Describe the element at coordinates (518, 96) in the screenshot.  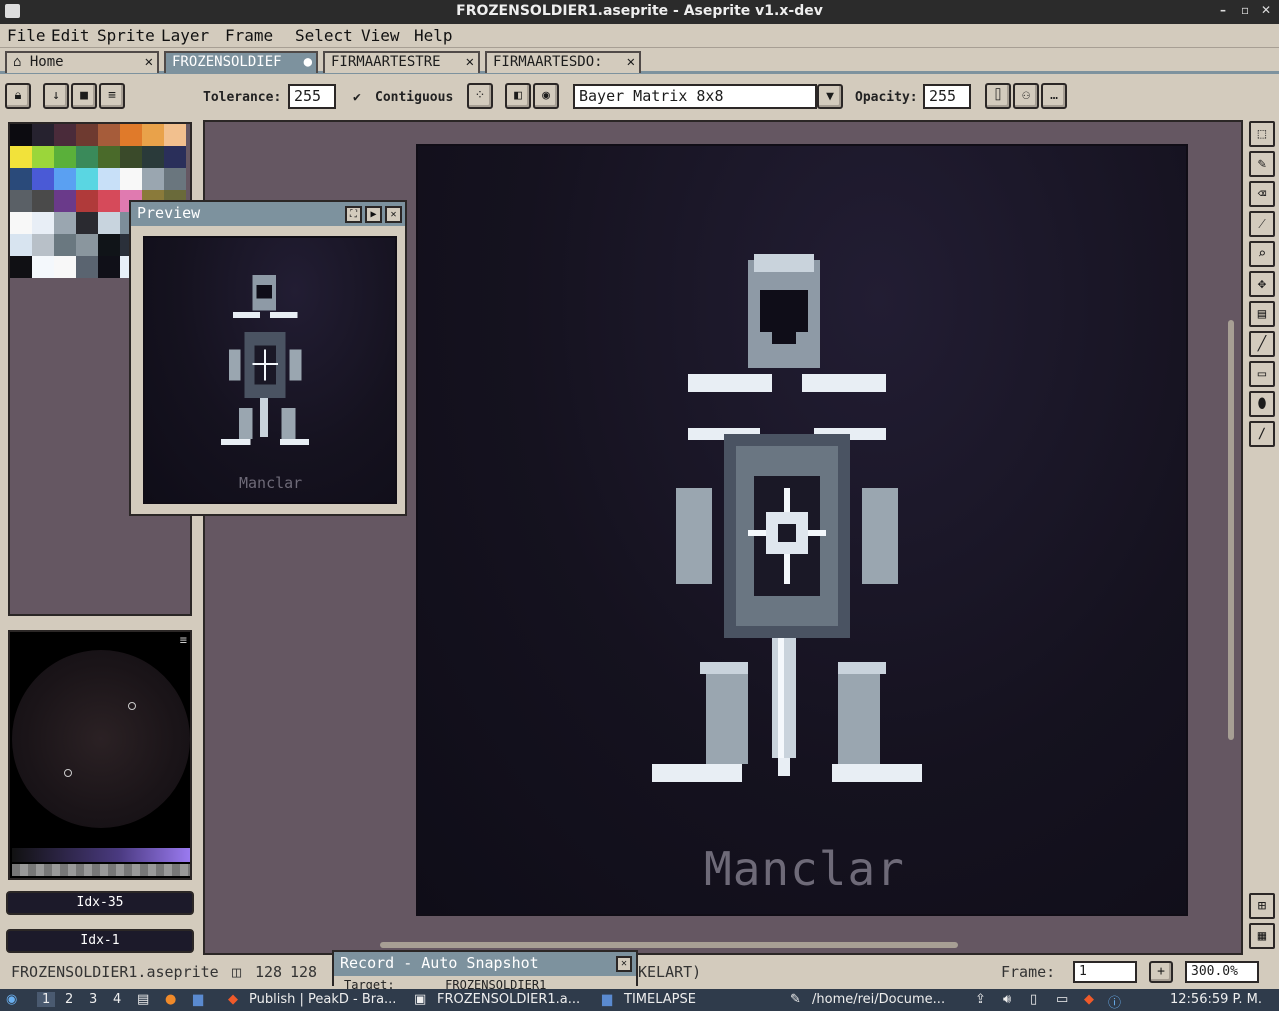
I see `linear-gradient-icon: ◧` at that location.